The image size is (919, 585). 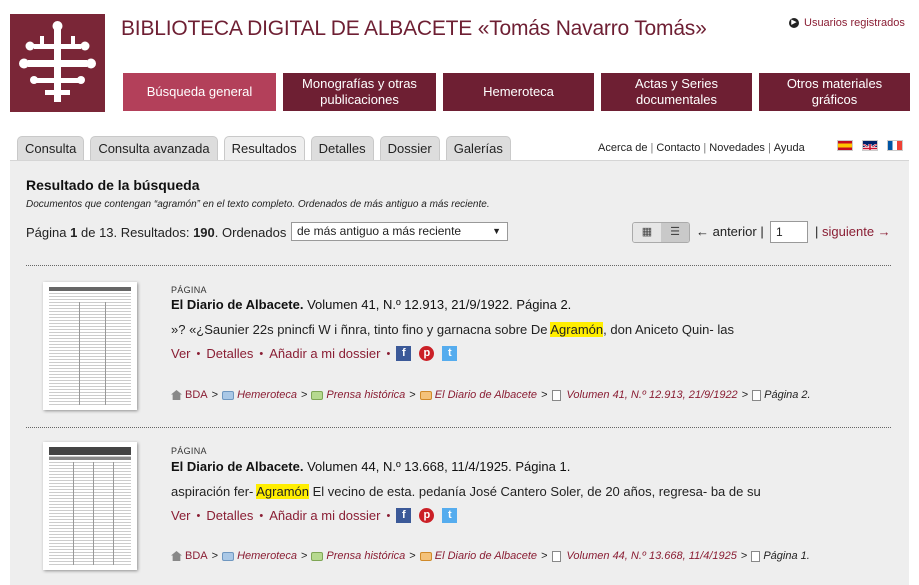 I want to click on contact-link: Contacto, so click(x=678, y=148).